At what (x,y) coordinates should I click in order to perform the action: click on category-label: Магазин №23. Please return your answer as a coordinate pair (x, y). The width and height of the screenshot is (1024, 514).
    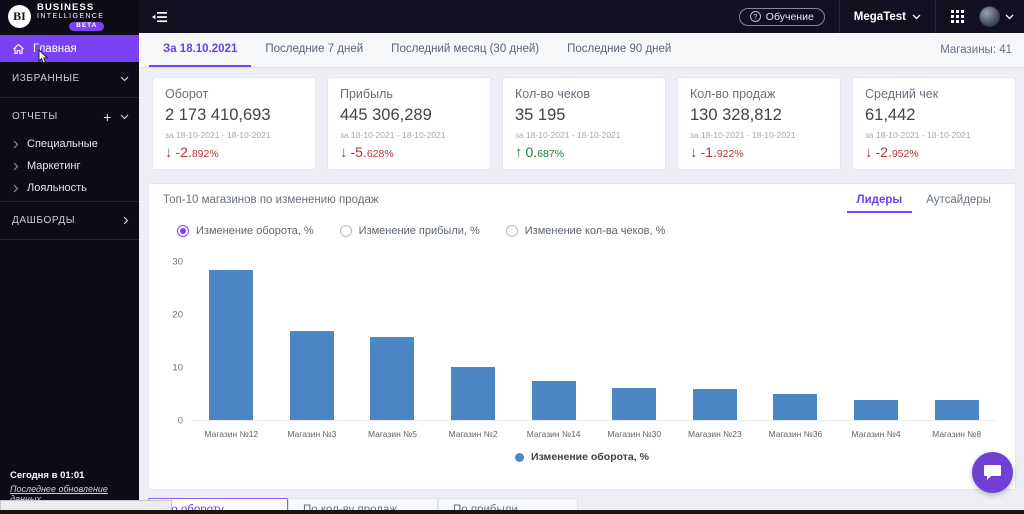
    Looking at the image, I should click on (714, 434).